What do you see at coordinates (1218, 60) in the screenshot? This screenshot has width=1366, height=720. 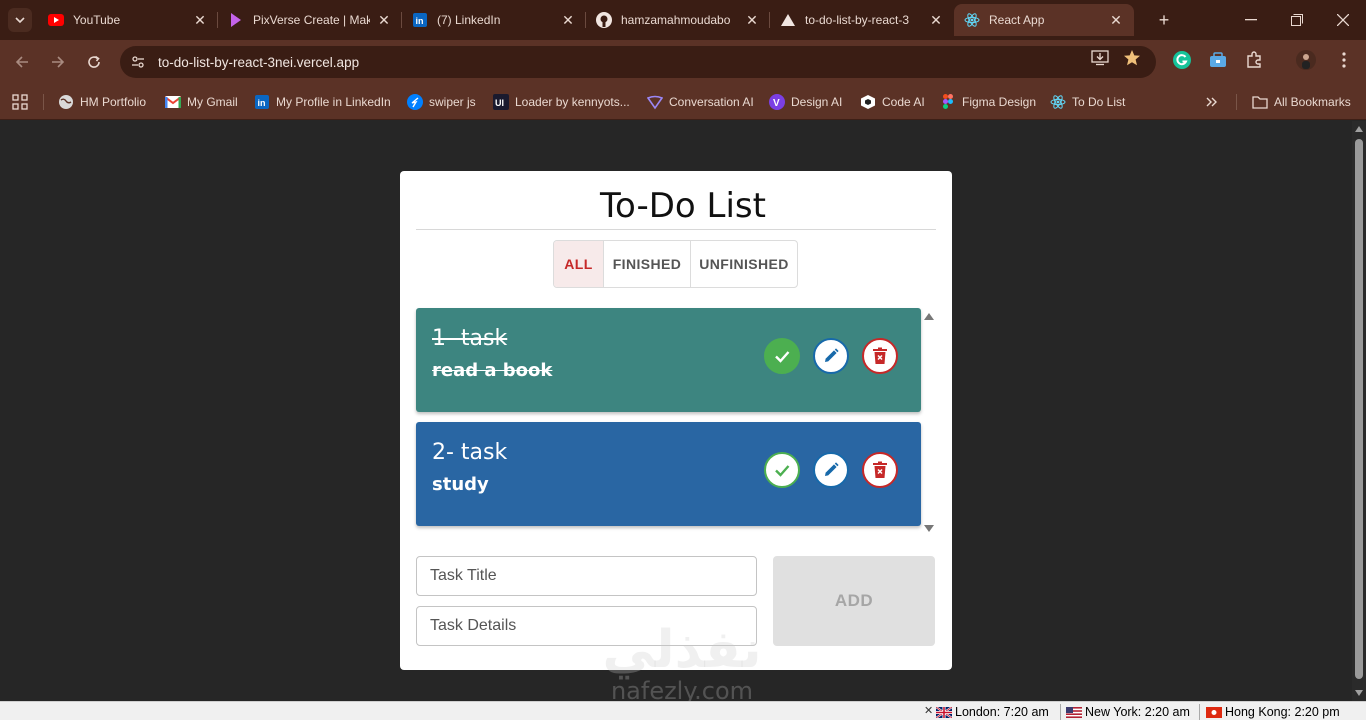 I see `extension-toolbox-icon` at bounding box center [1218, 60].